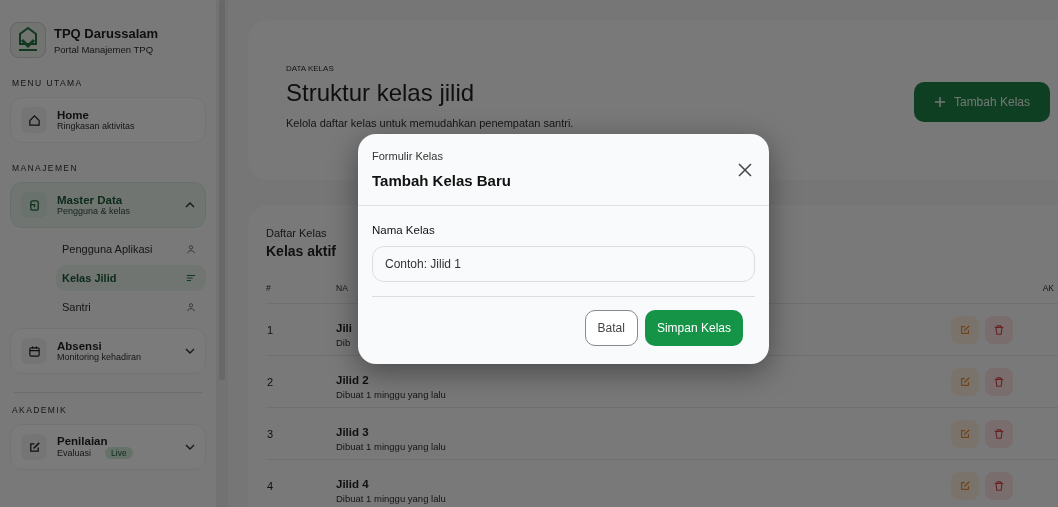  What do you see at coordinates (79, 346) in the screenshot?
I see `nav-item-title: Absensi` at bounding box center [79, 346].